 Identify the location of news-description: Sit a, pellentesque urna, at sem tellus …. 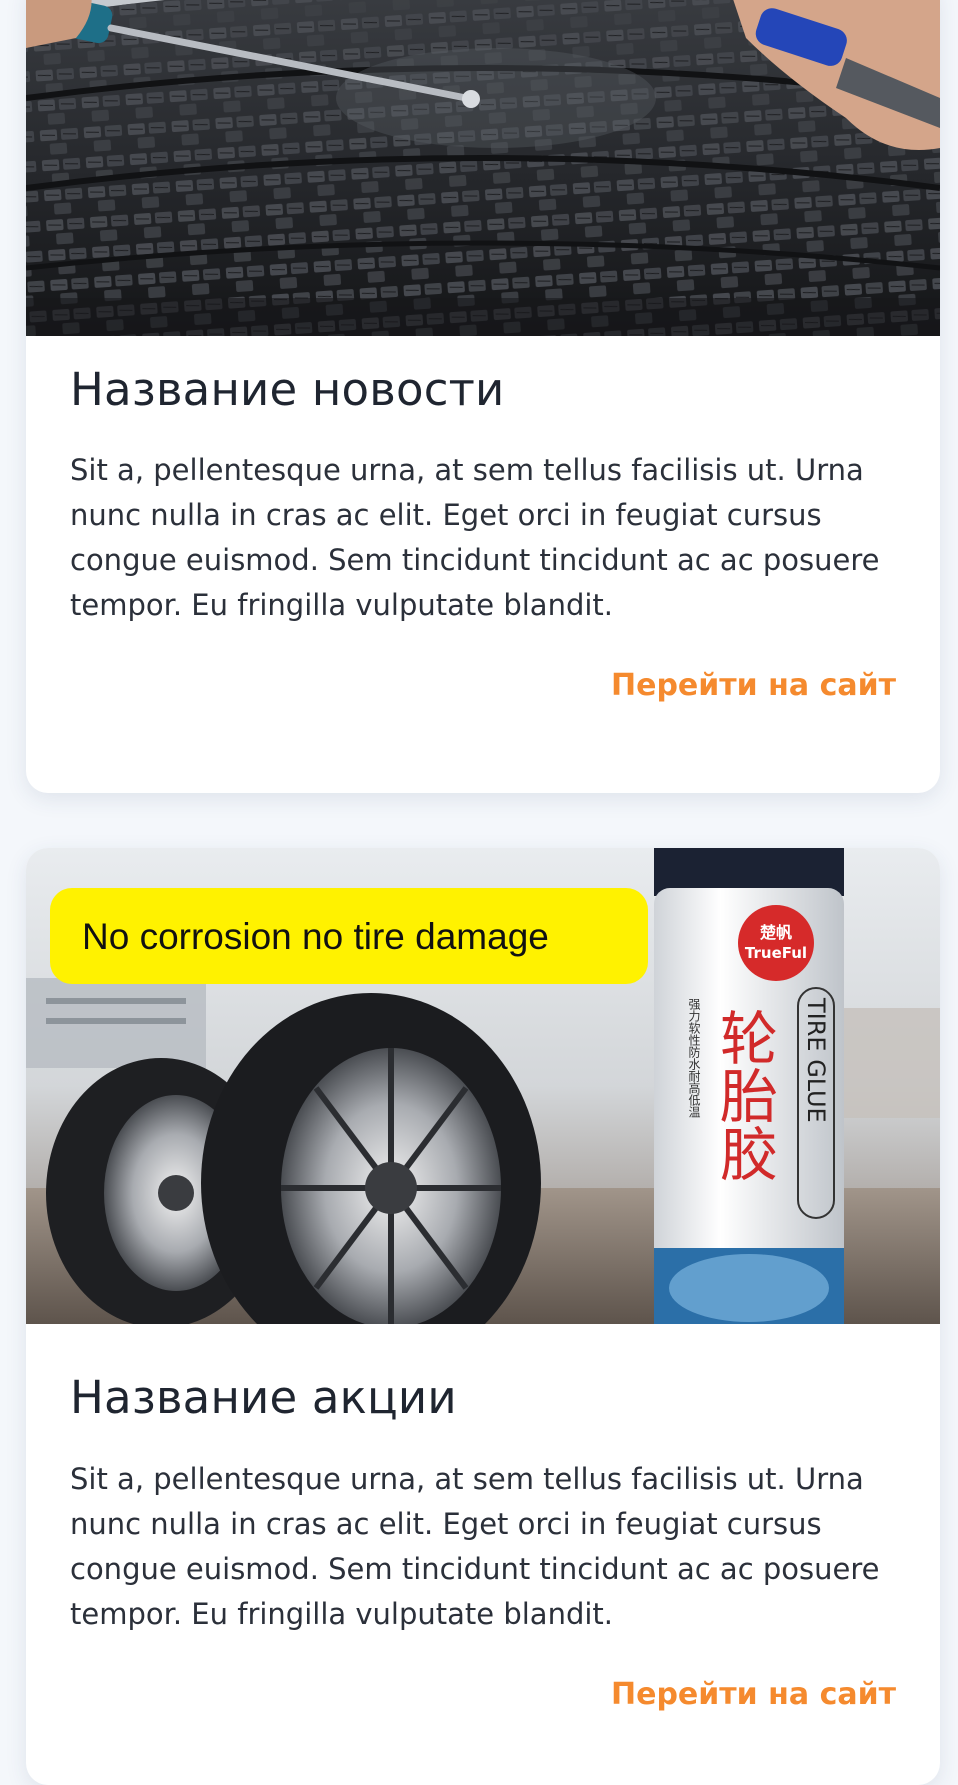
(475, 537).